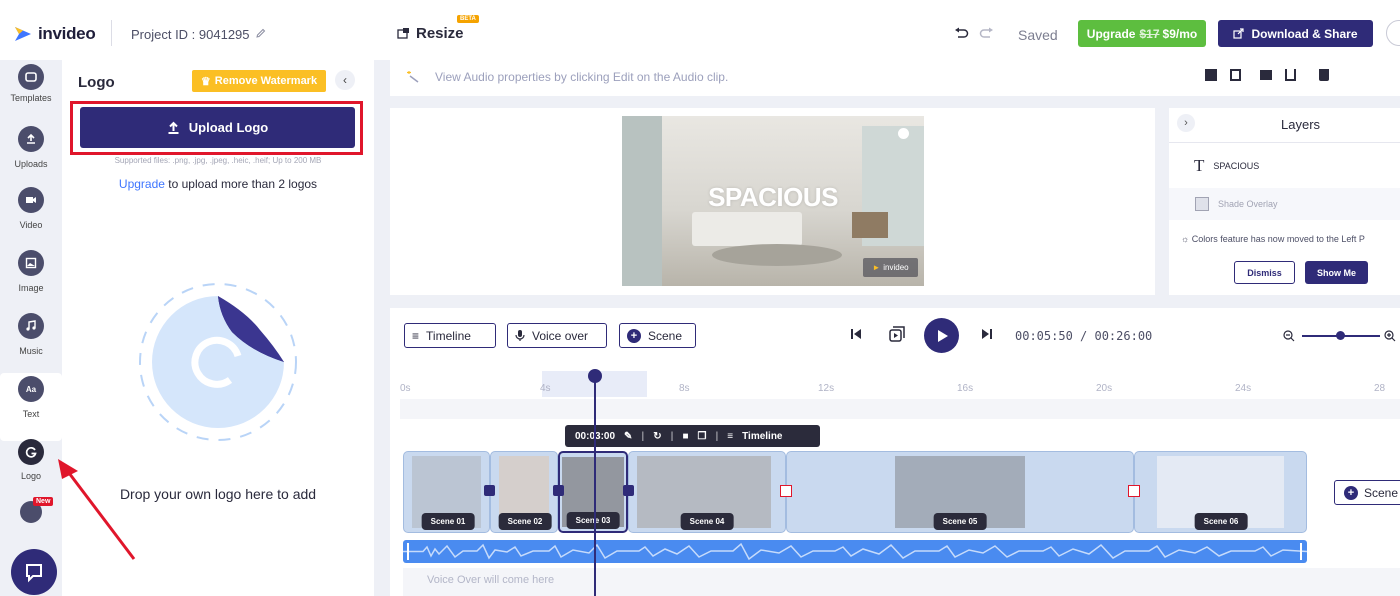 This screenshot has width=1400, height=596. I want to click on layer-item: Shade Overlay, so click(1284, 204).